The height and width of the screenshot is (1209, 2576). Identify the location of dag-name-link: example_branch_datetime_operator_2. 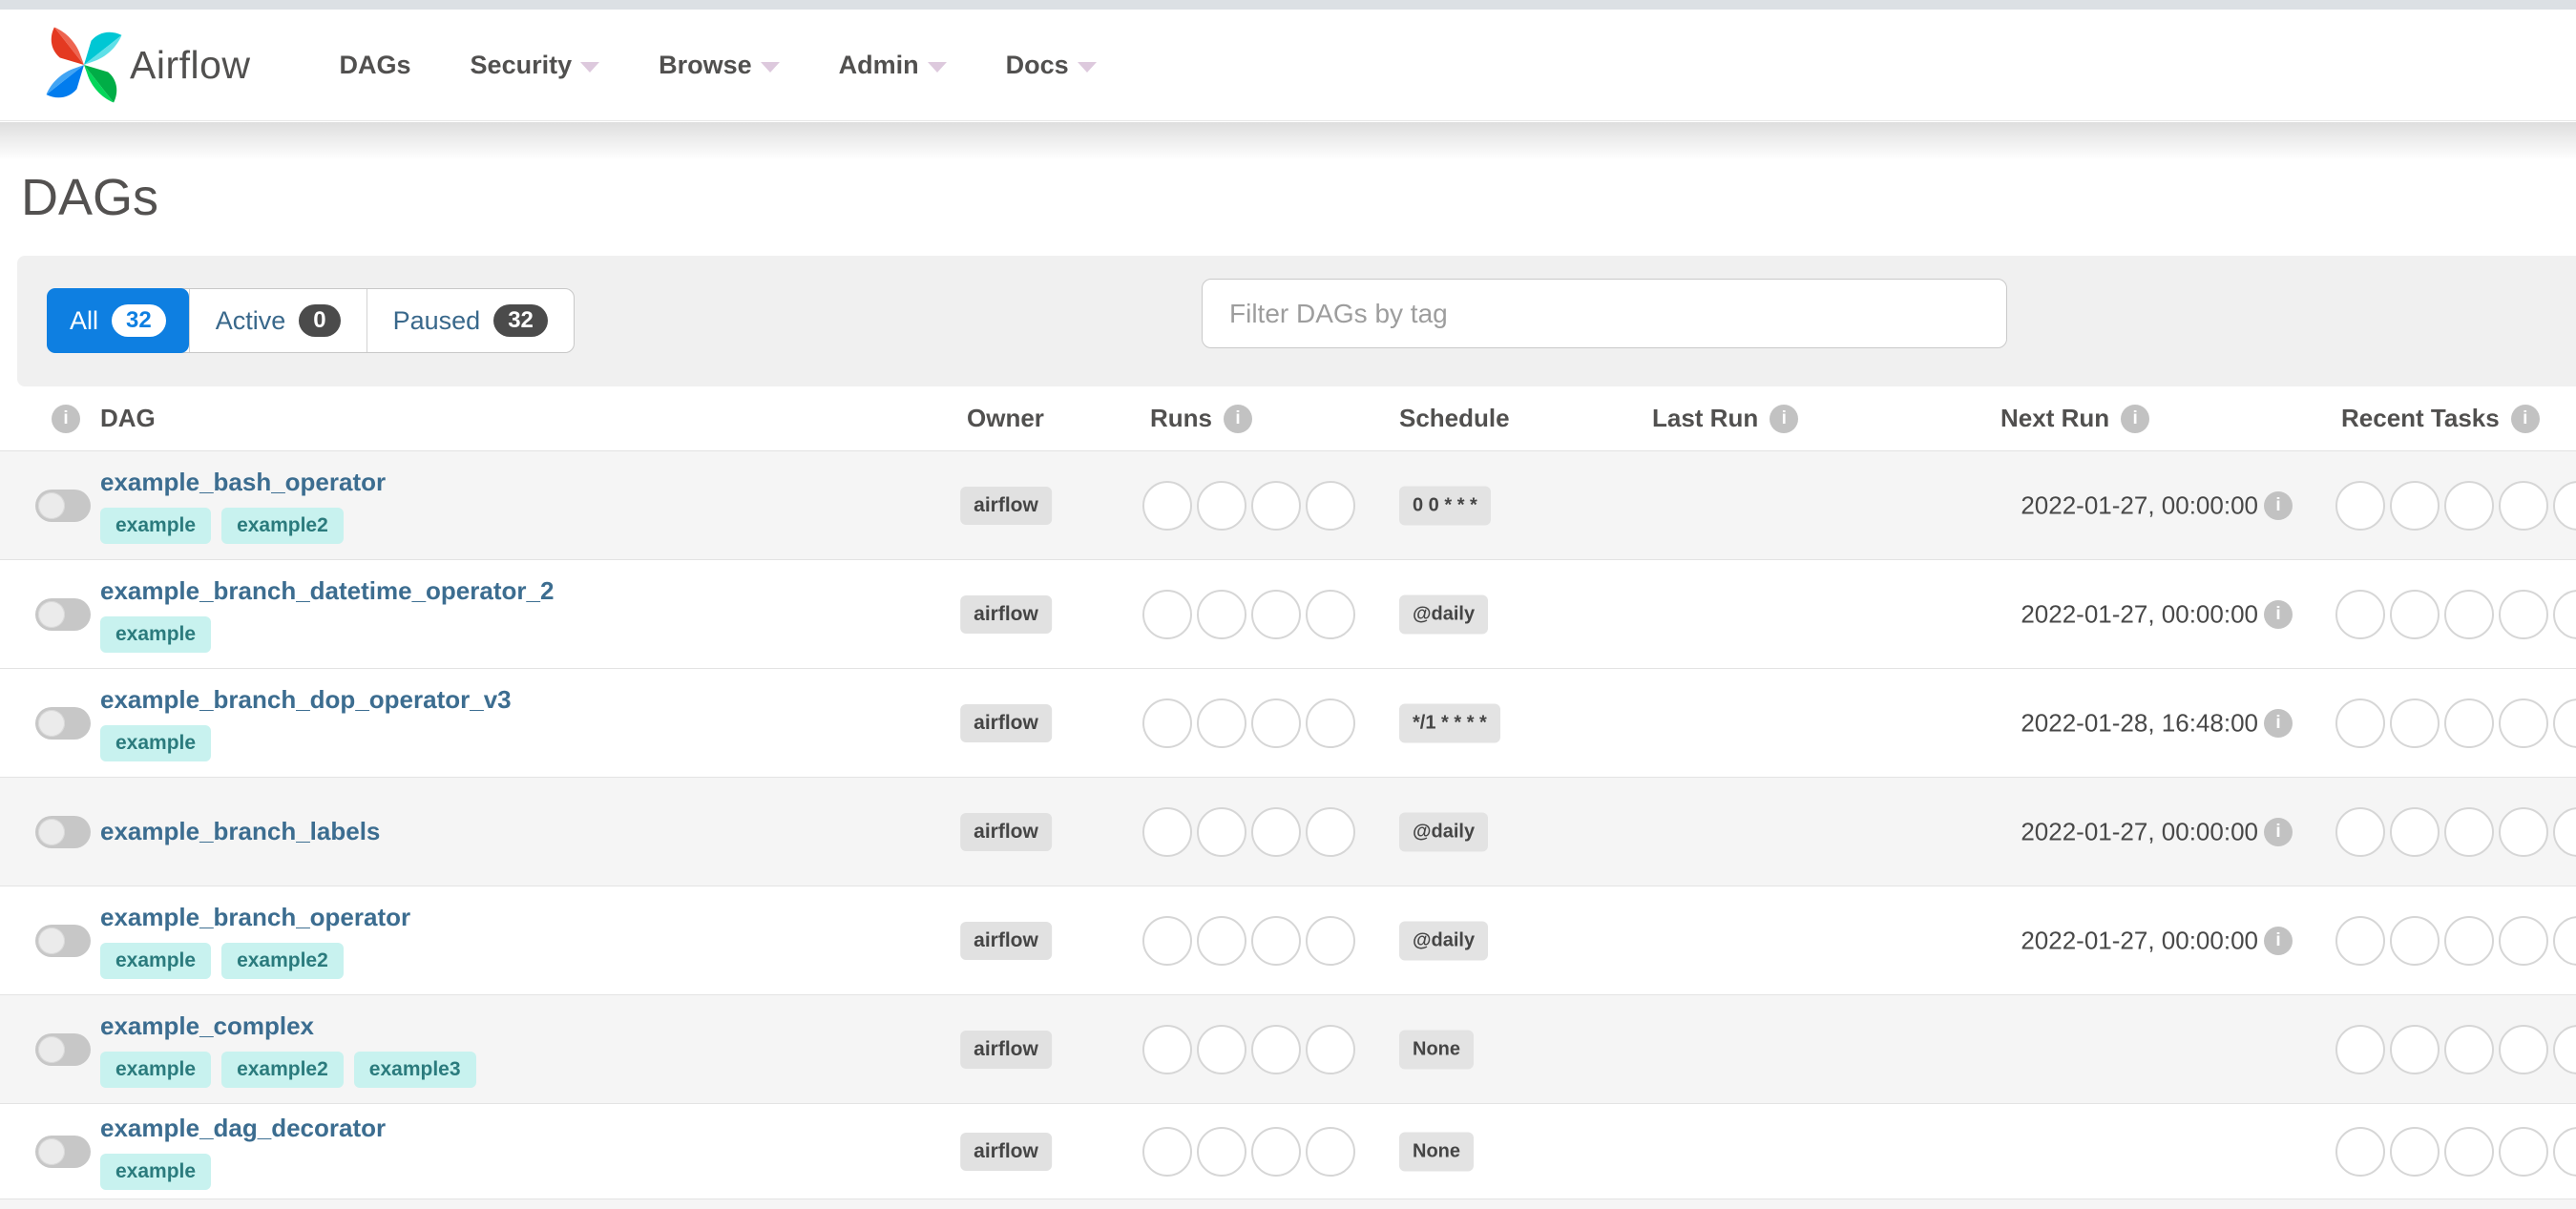
(327, 591).